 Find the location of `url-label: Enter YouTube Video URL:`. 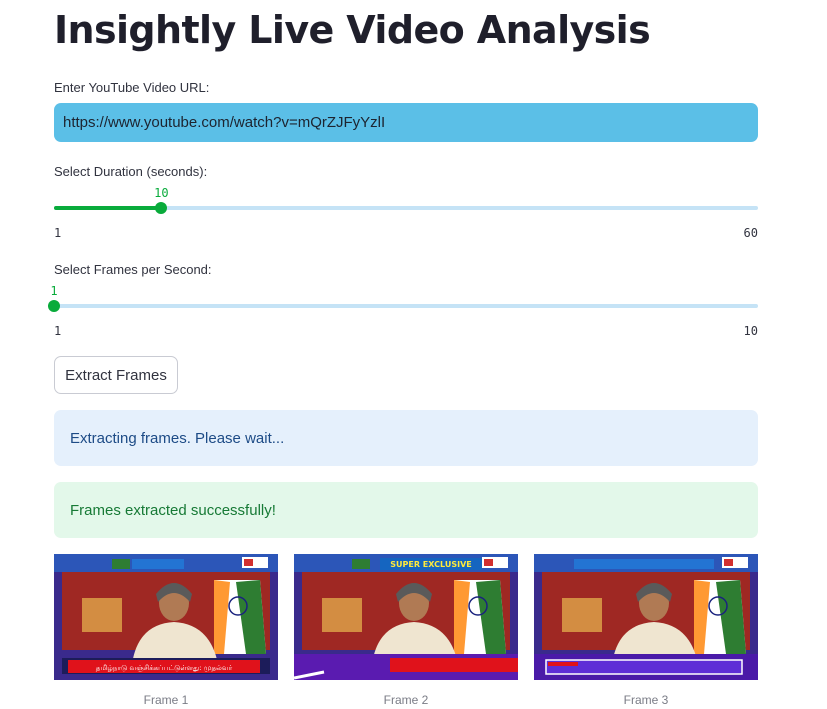

url-label: Enter YouTube Video URL: is located at coordinates (132, 87).